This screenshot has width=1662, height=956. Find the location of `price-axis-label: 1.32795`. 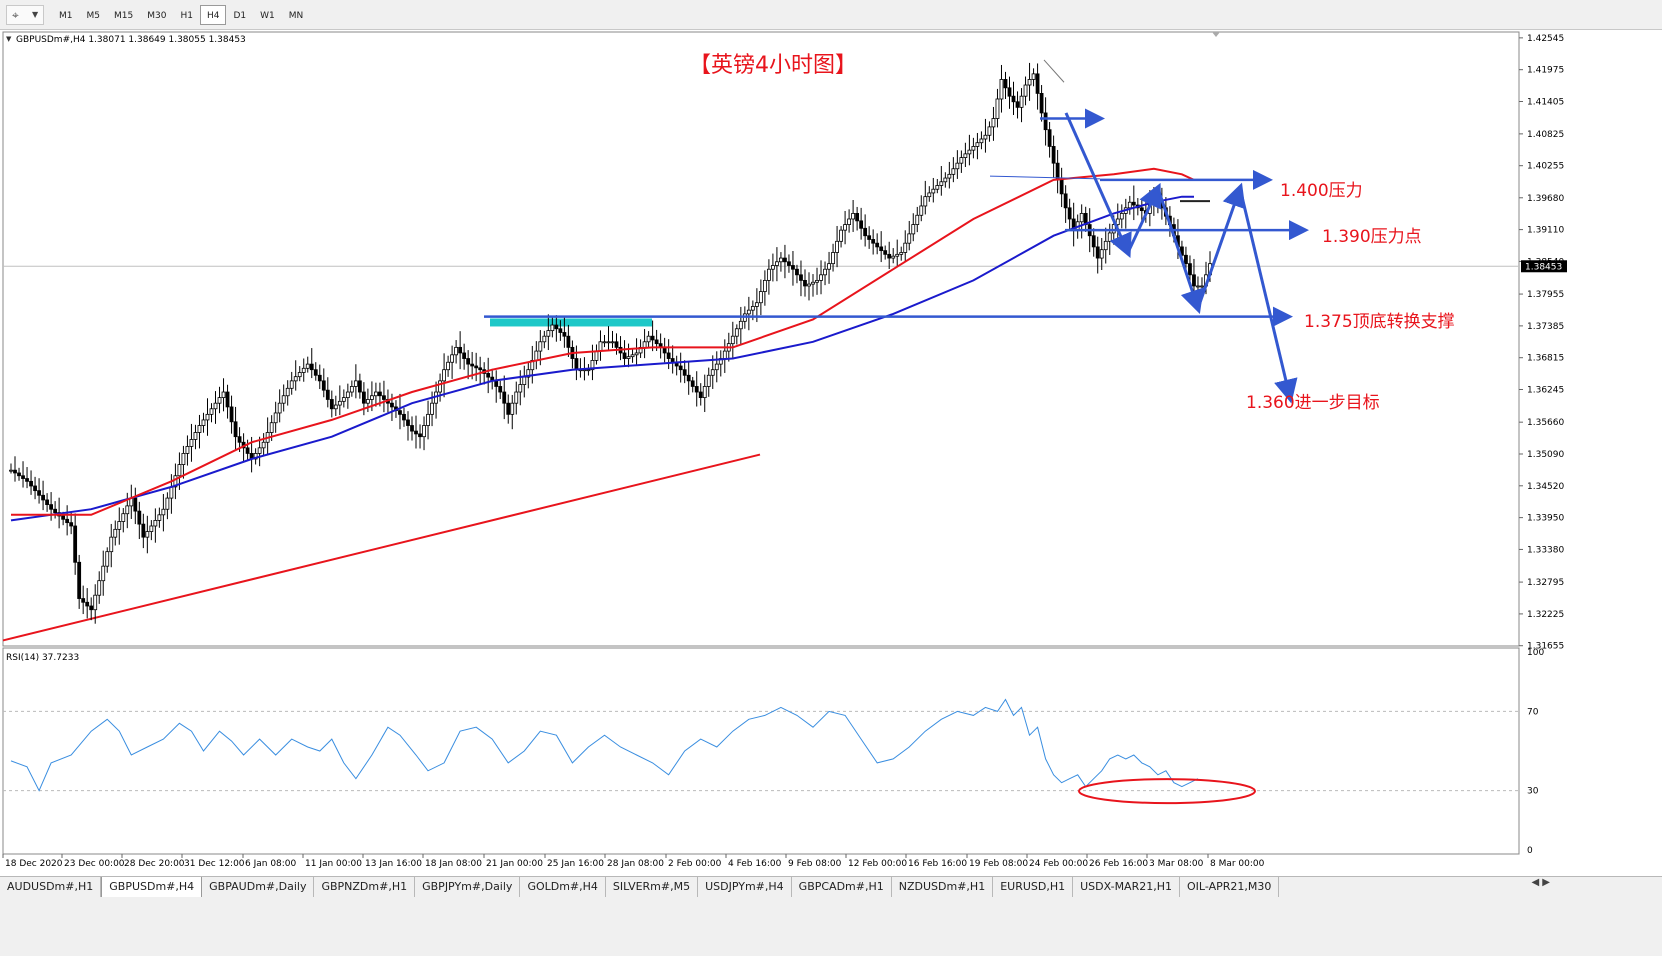

price-axis-label: 1.32795 is located at coordinates (1545, 583).